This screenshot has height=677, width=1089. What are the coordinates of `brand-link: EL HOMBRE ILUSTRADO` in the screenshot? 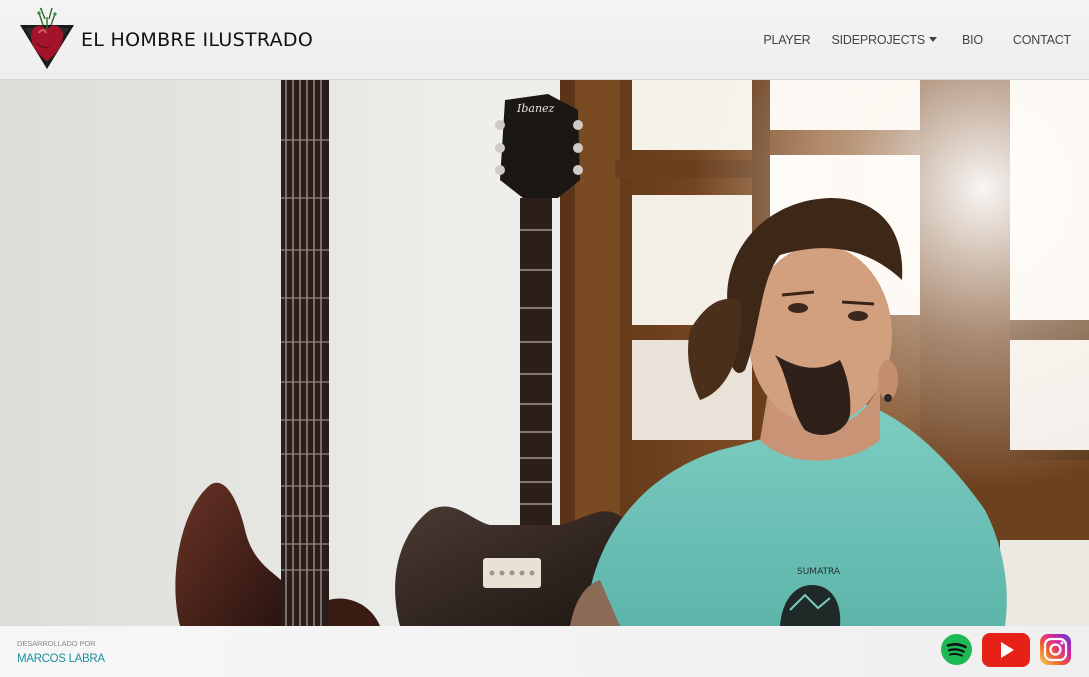 It's located at (166, 40).